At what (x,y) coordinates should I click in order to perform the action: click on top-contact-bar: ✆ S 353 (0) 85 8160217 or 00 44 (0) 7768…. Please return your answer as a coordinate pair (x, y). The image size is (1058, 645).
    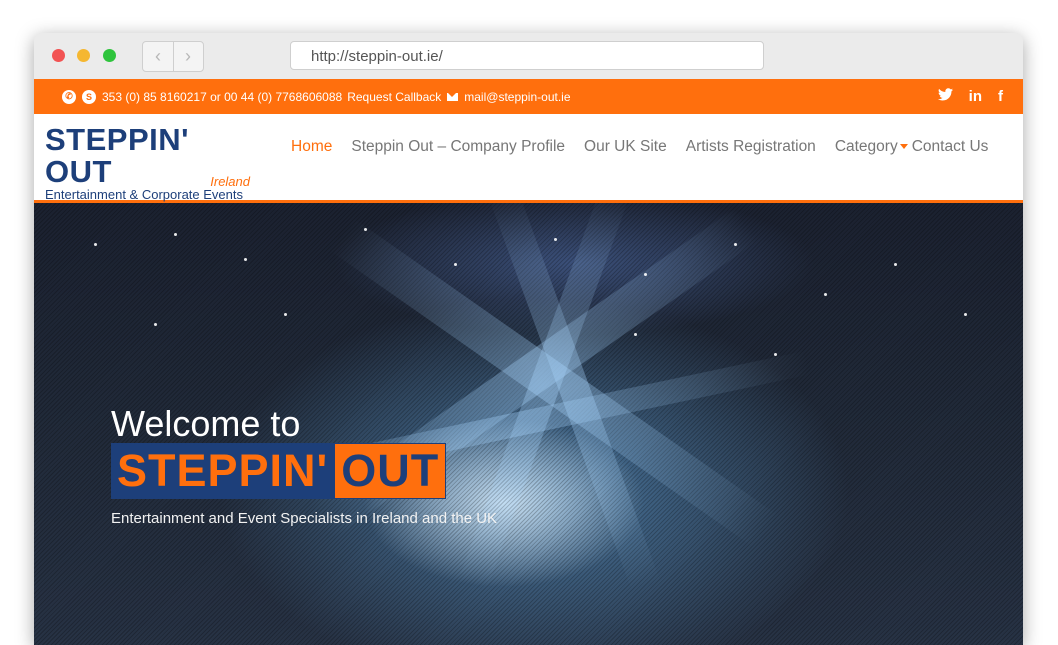
    Looking at the image, I should click on (528, 96).